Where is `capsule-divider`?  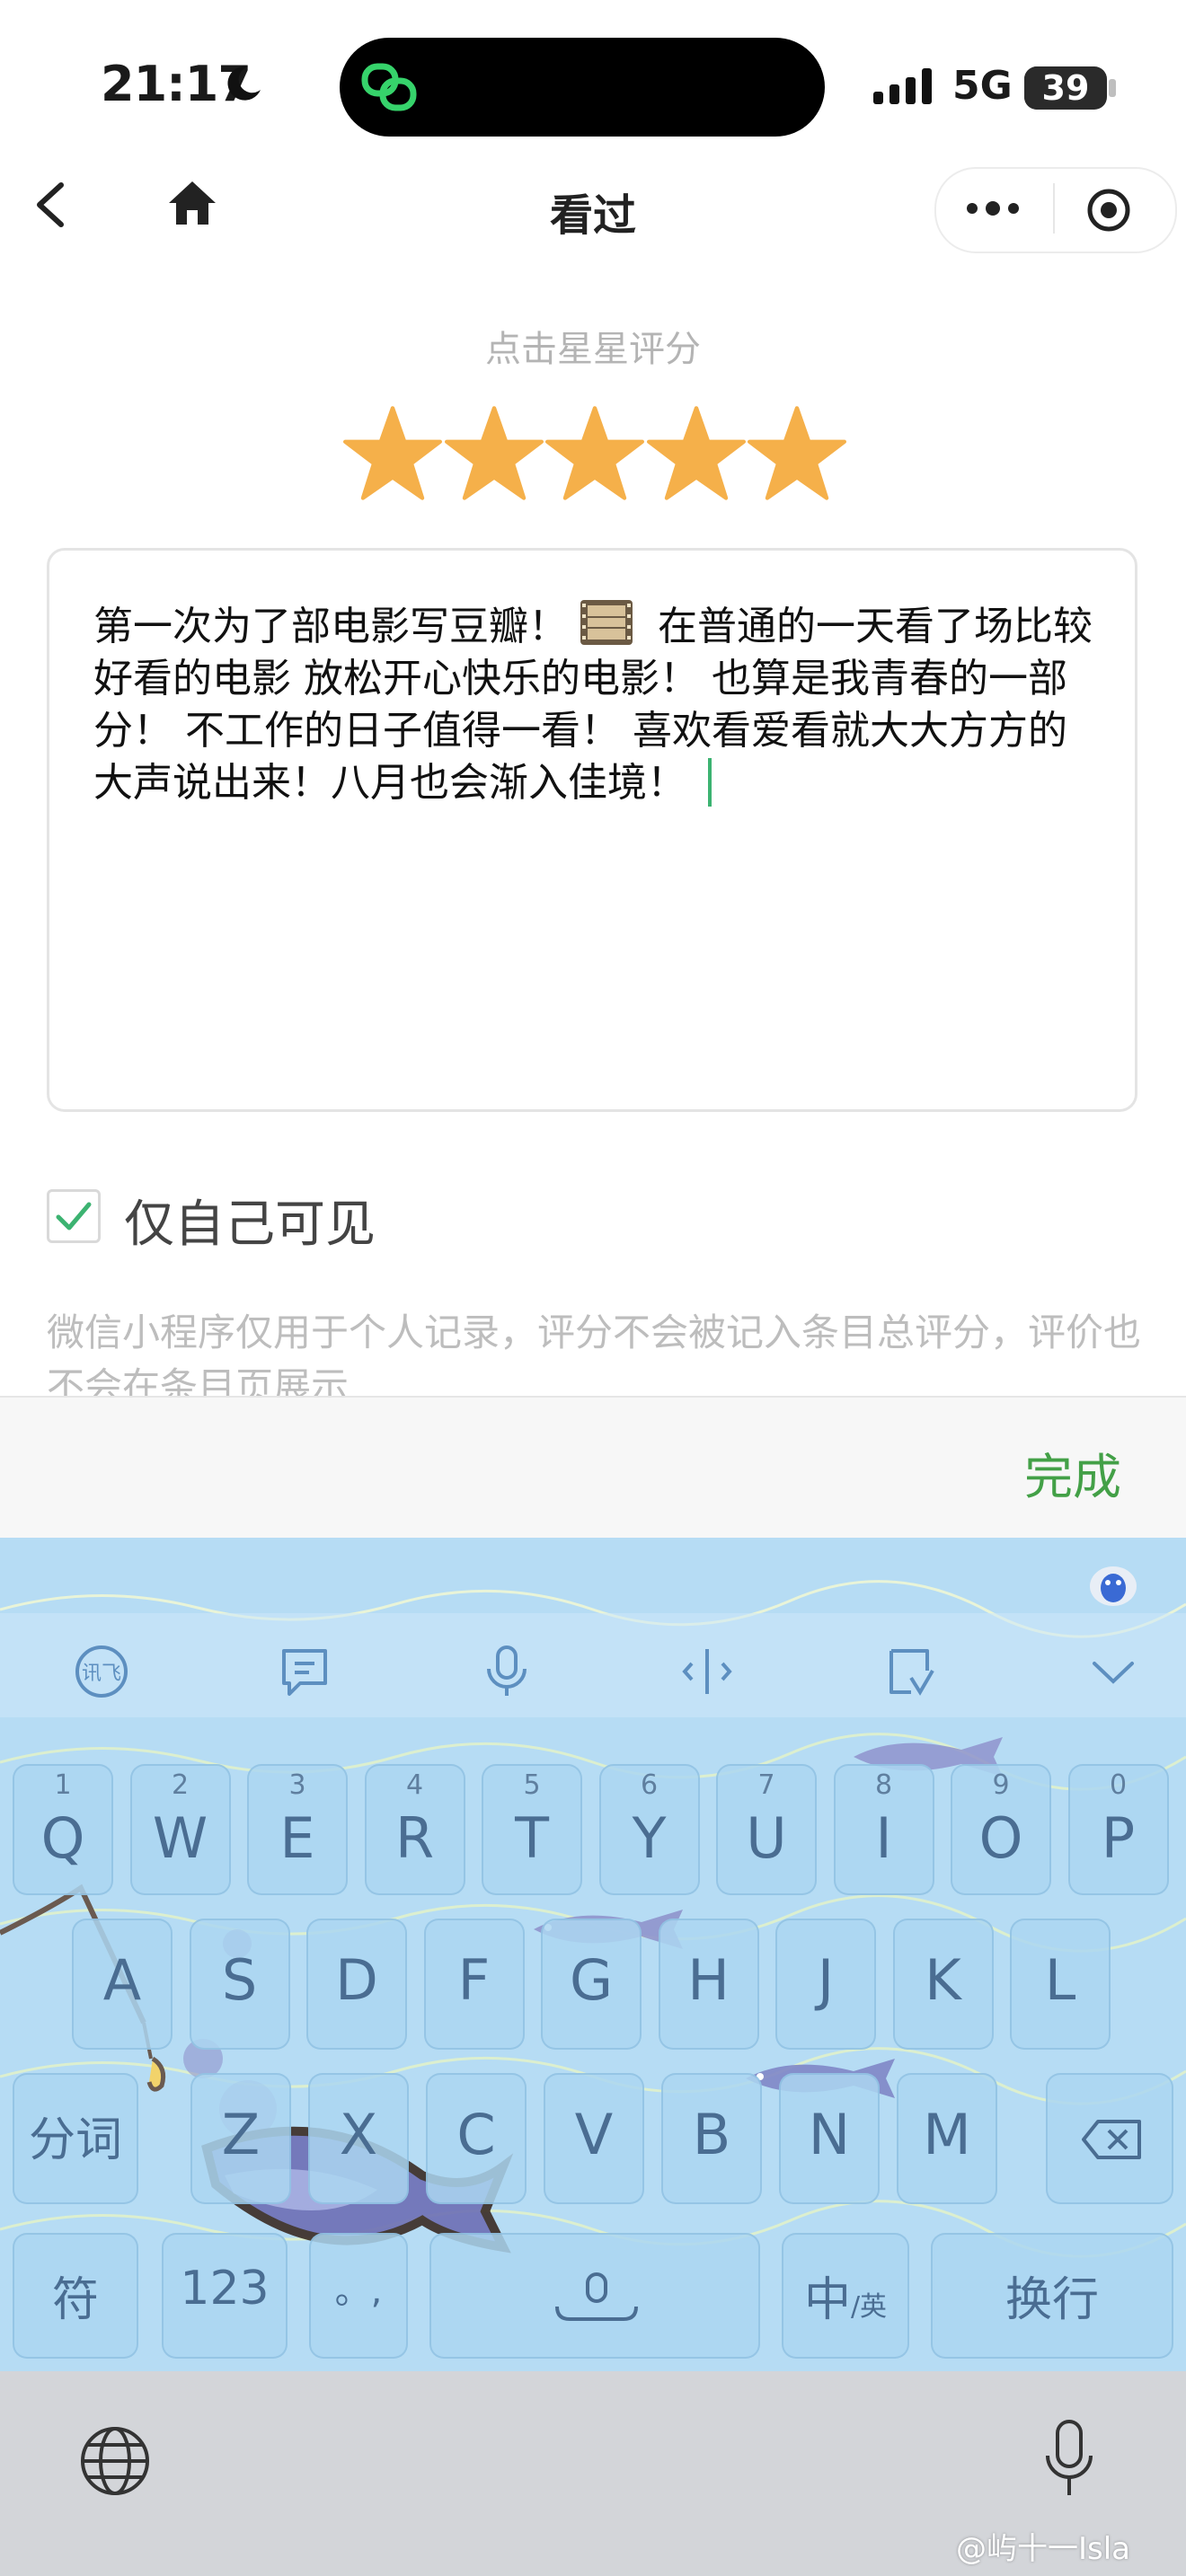
capsule-divider is located at coordinates (1054, 208).